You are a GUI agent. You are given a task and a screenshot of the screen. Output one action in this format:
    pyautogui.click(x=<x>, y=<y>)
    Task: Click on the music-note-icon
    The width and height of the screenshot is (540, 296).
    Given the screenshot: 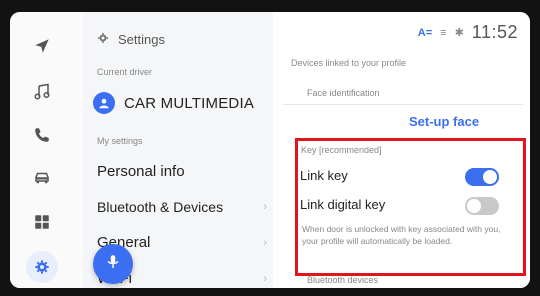 What is the action you would take?
    pyautogui.click(x=42, y=92)
    